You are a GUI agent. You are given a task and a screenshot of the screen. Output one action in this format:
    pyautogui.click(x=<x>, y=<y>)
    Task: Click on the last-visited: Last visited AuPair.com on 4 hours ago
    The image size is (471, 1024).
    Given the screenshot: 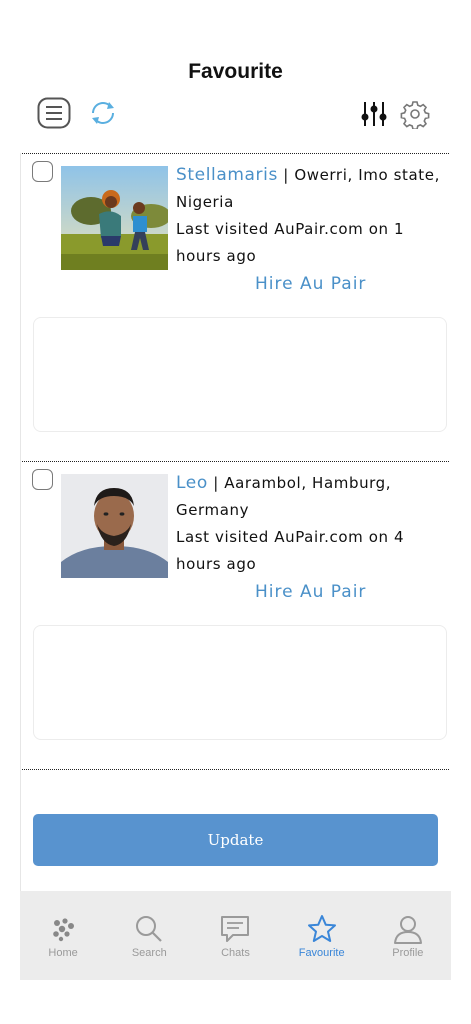 What is the action you would take?
    pyautogui.click(x=290, y=550)
    